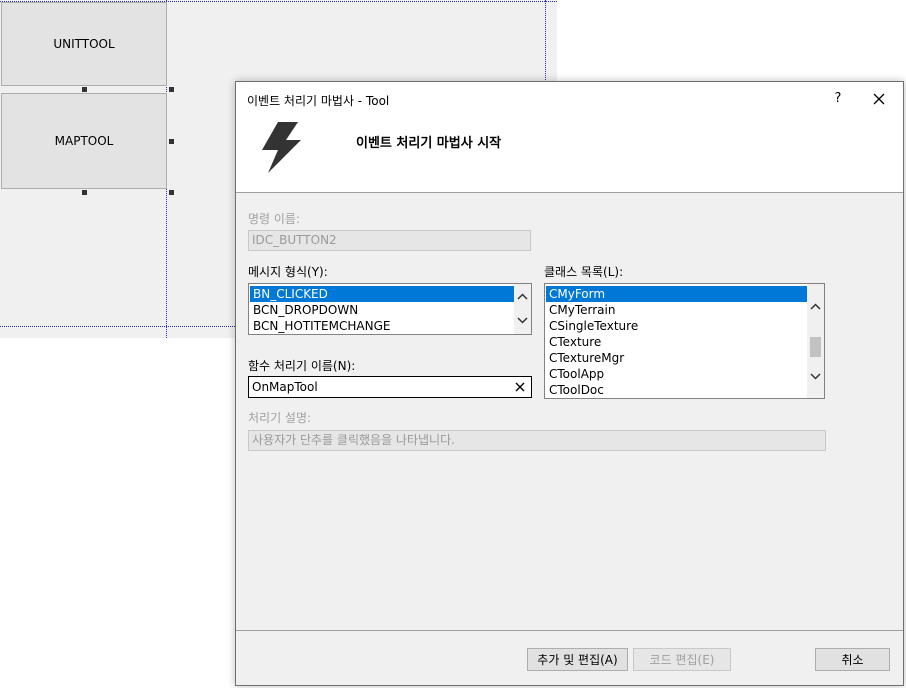 The image size is (906, 688). I want to click on description-field: 사용자가 단추를 클릭했음을 나타냅니다., so click(537, 440).